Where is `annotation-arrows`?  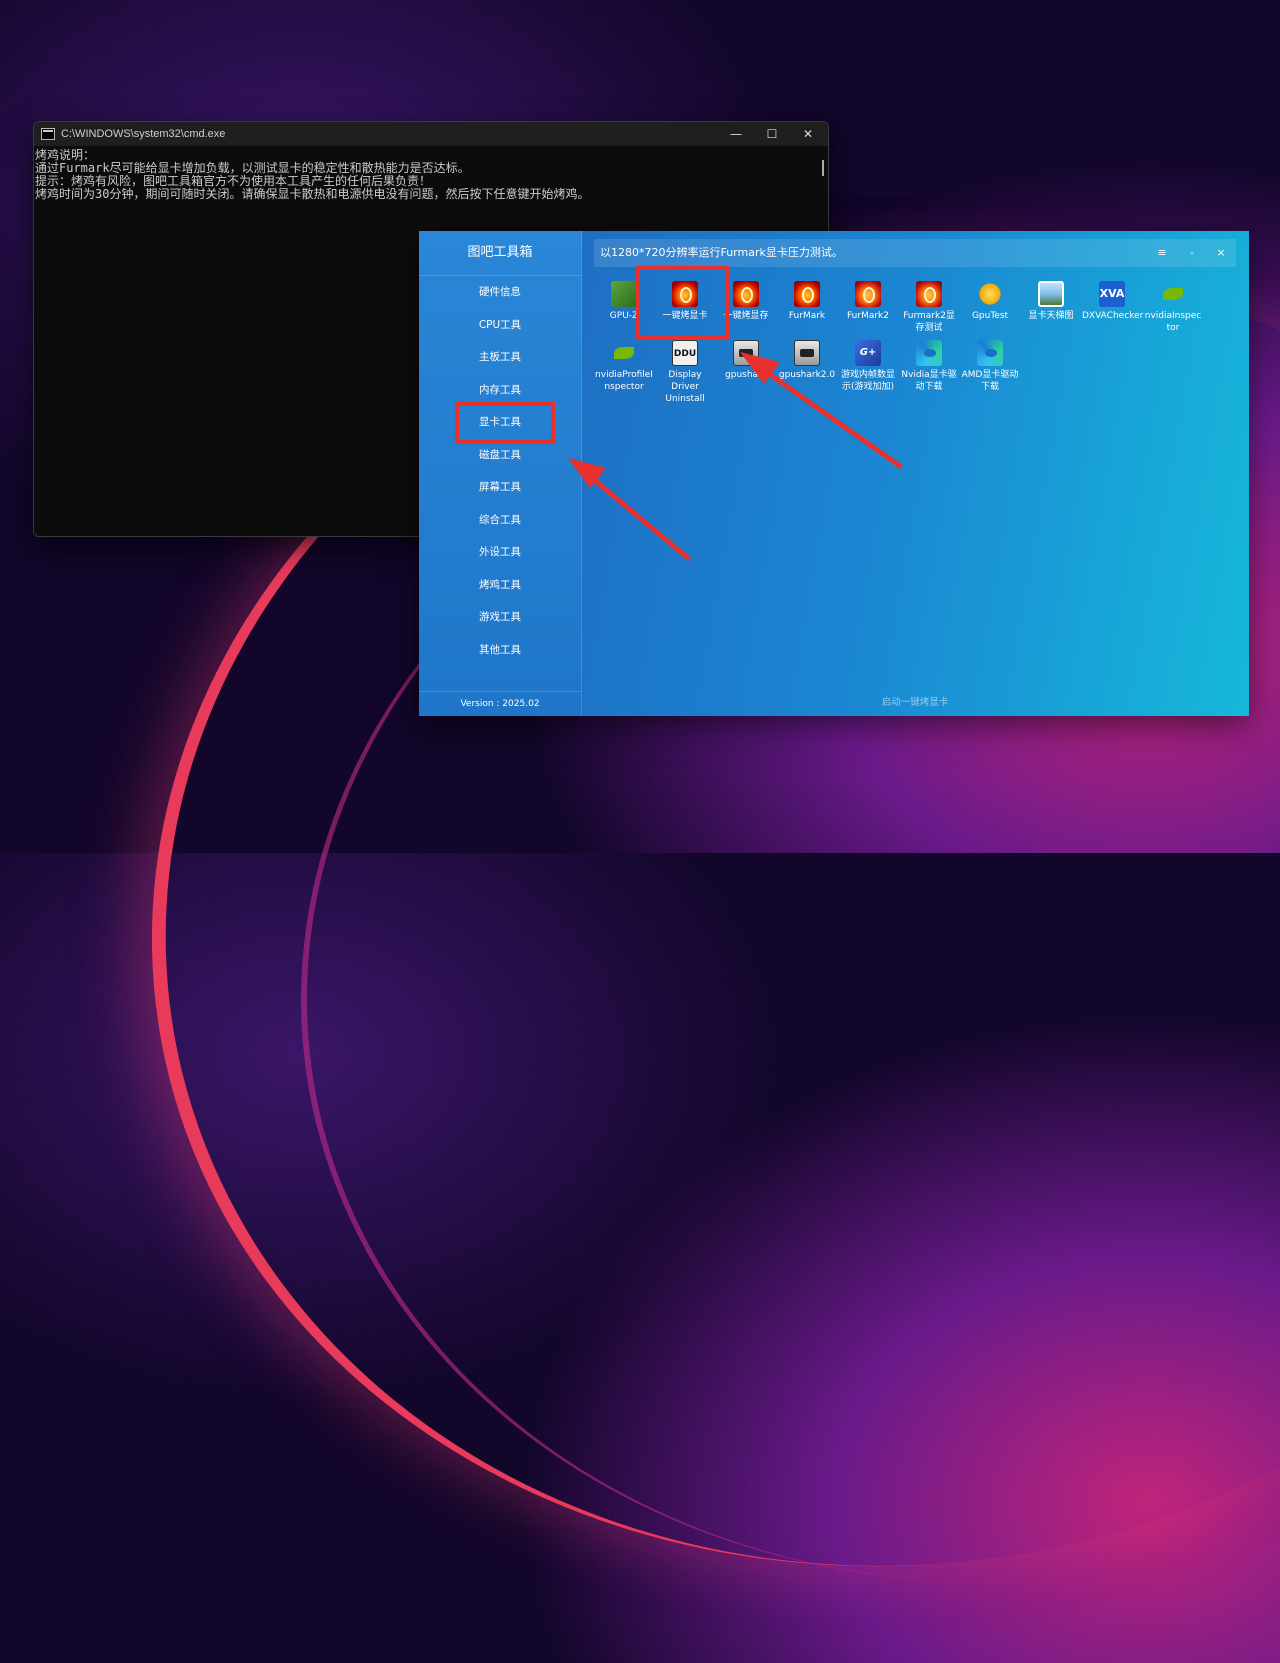 annotation-arrows is located at coordinates (735, 456).